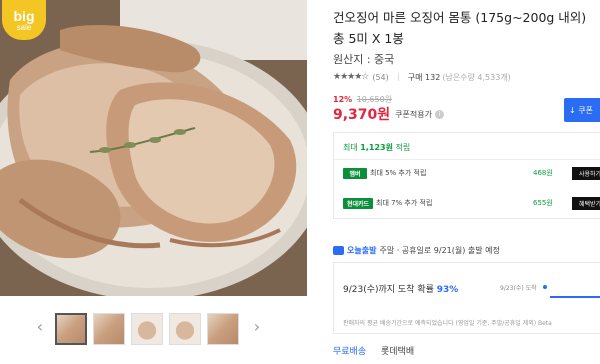 This screenshot has width=600, height=364. Describe the element at coordinates (404, 203) in the screenshot. I see `points-row-desc: 최대 7% 추가 적립` at that location.